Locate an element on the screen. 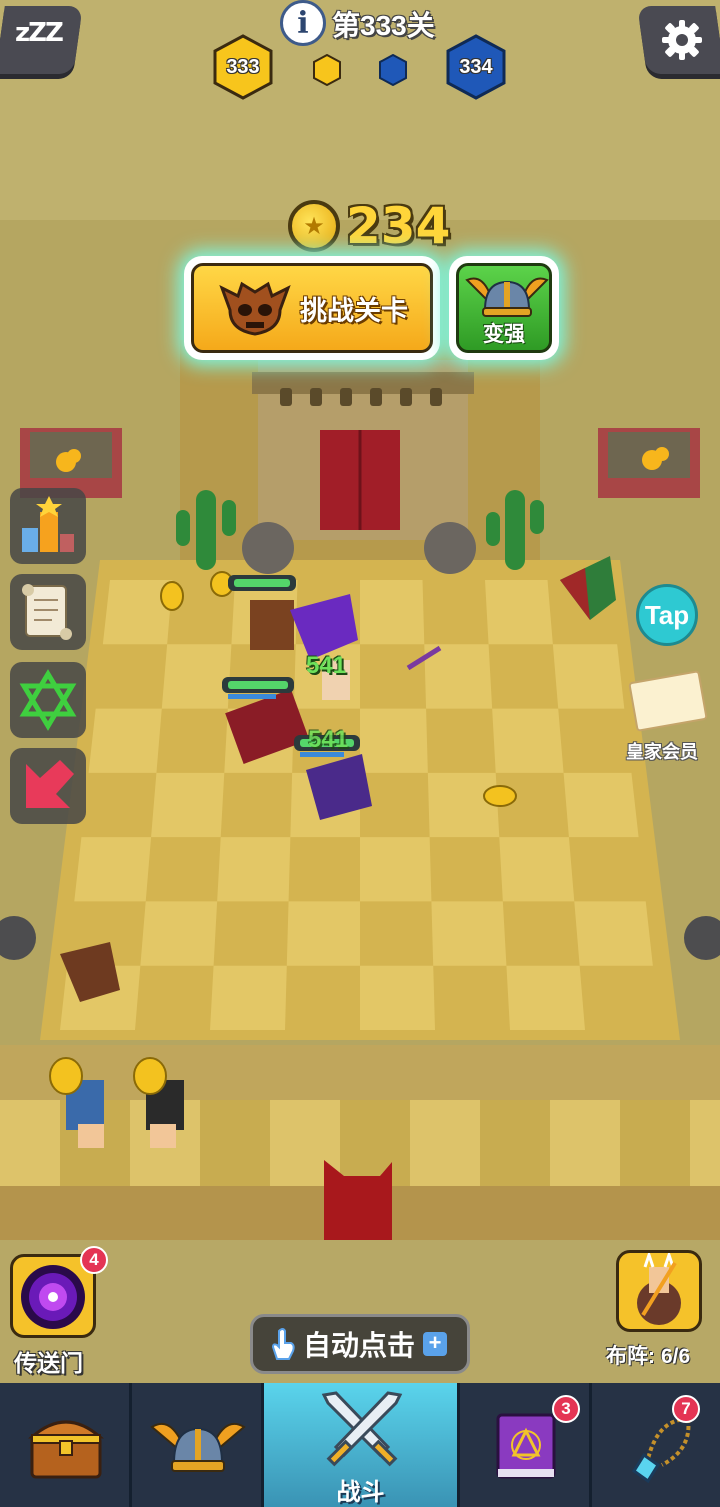 This screenshot has height=1507, width=720. plus-icon: + is located at coordinates (435, 1344).